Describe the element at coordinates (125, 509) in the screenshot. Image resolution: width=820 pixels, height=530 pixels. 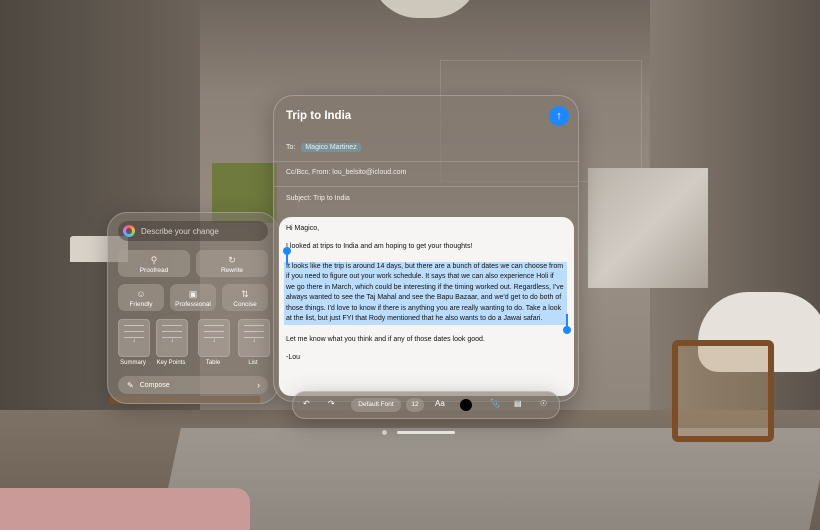
I see `pink-cushion` at that location.